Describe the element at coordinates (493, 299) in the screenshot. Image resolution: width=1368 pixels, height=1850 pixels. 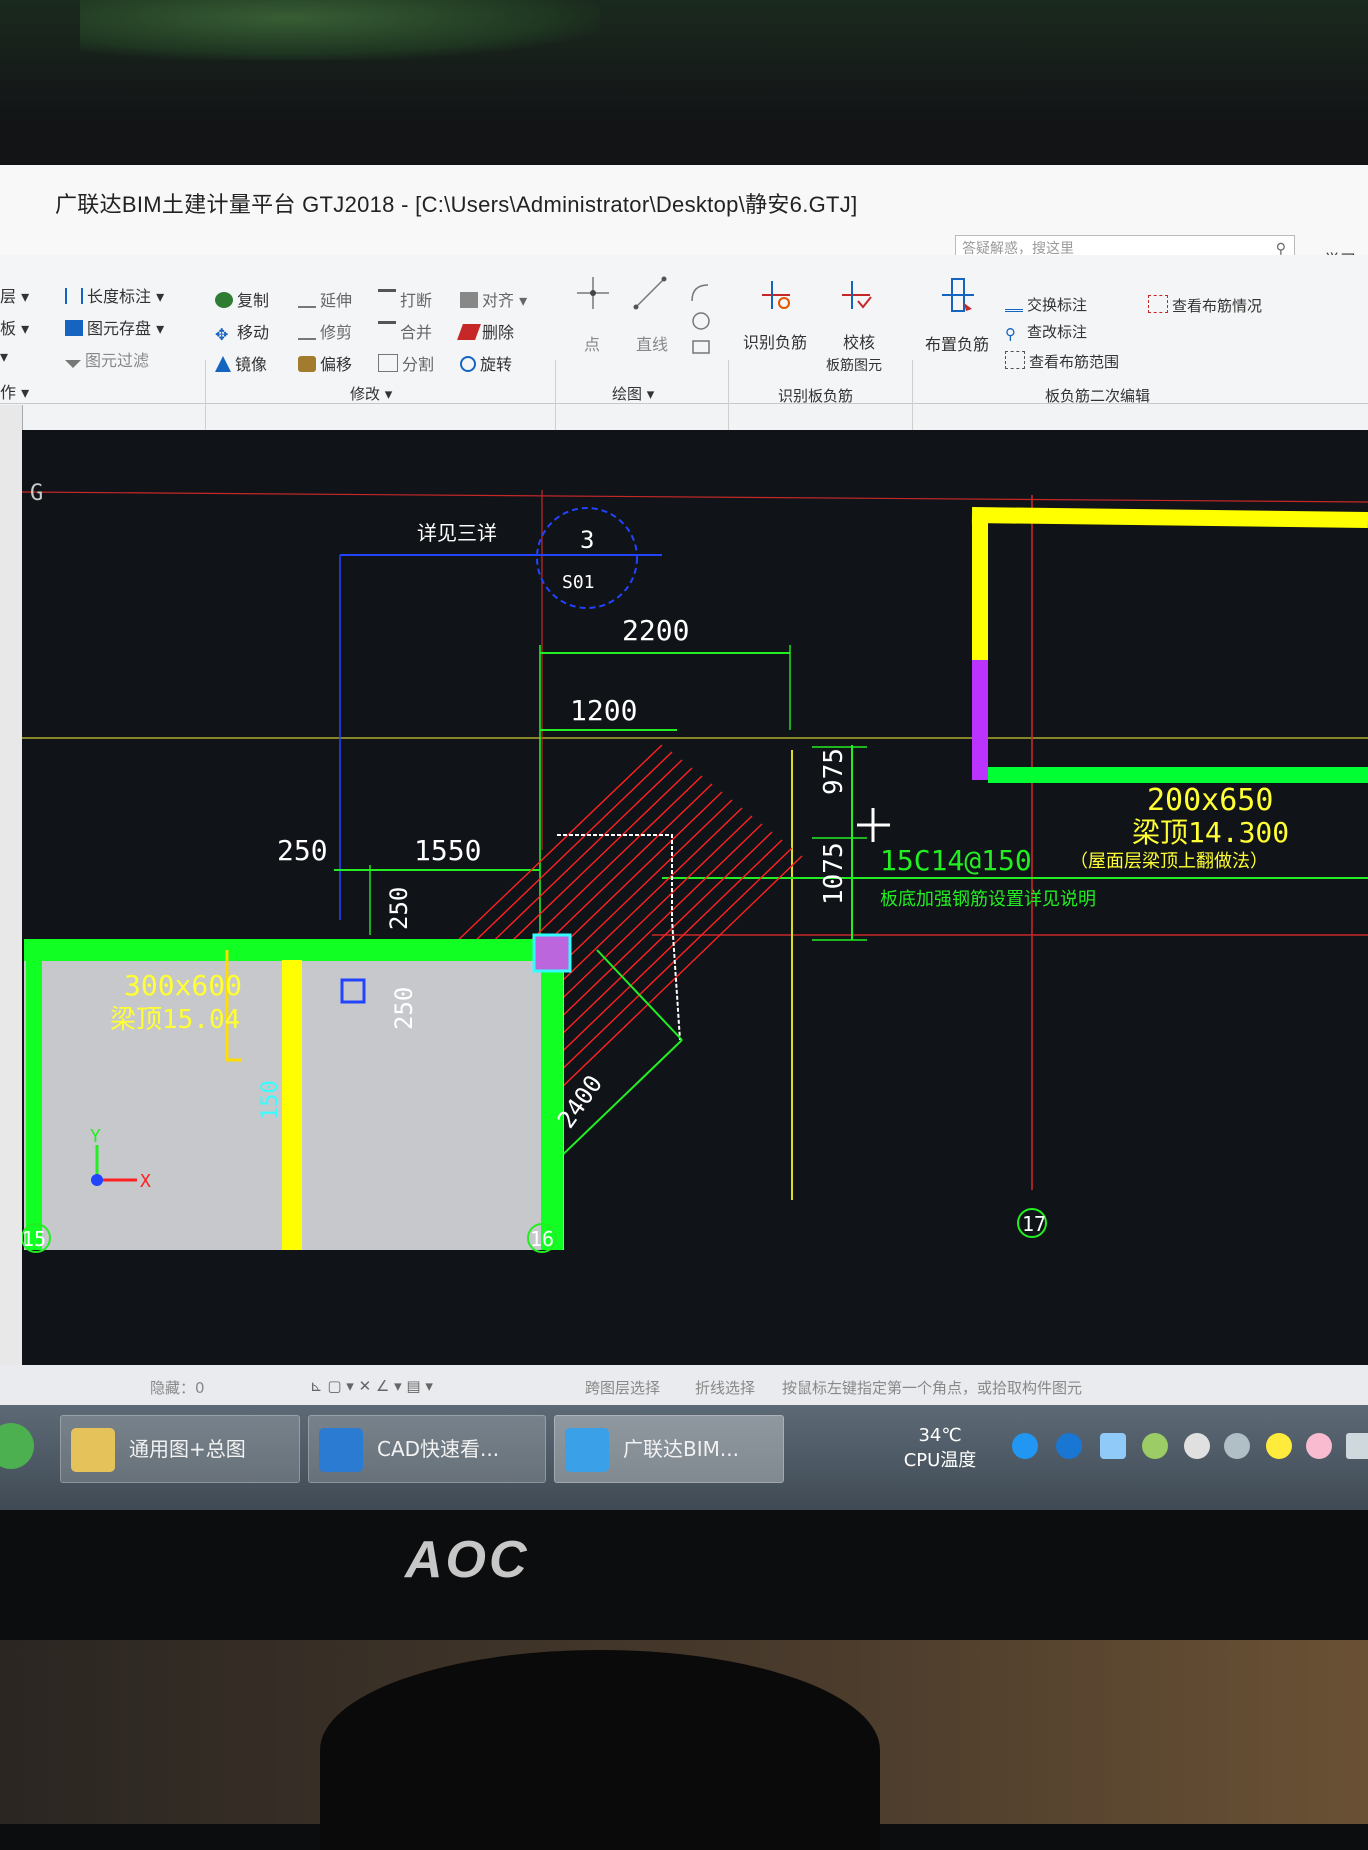
I see `align-button: 对齐 ▾` at that location.